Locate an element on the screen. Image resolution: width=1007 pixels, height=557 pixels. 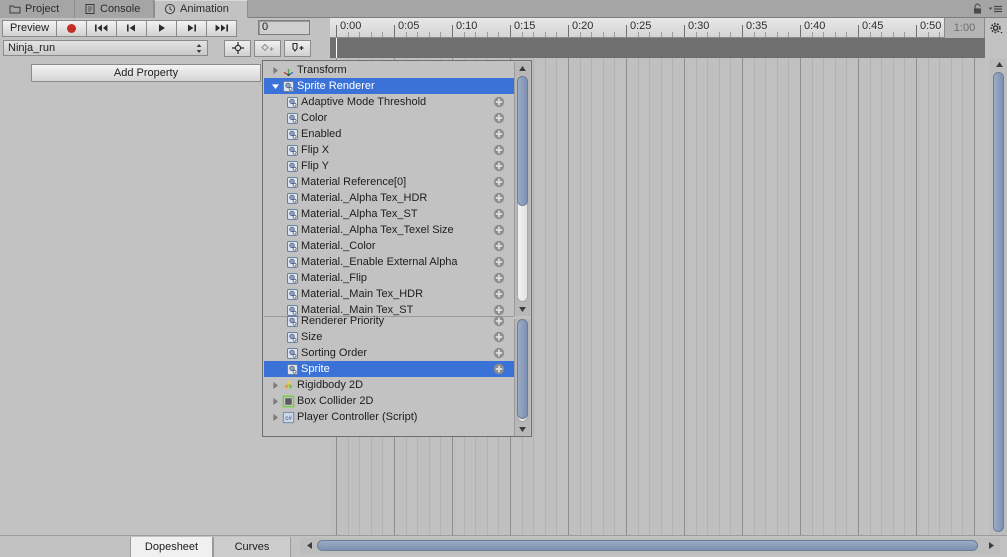
tab-dopesheet: Dopesheet is located at coordinates (171, 547).